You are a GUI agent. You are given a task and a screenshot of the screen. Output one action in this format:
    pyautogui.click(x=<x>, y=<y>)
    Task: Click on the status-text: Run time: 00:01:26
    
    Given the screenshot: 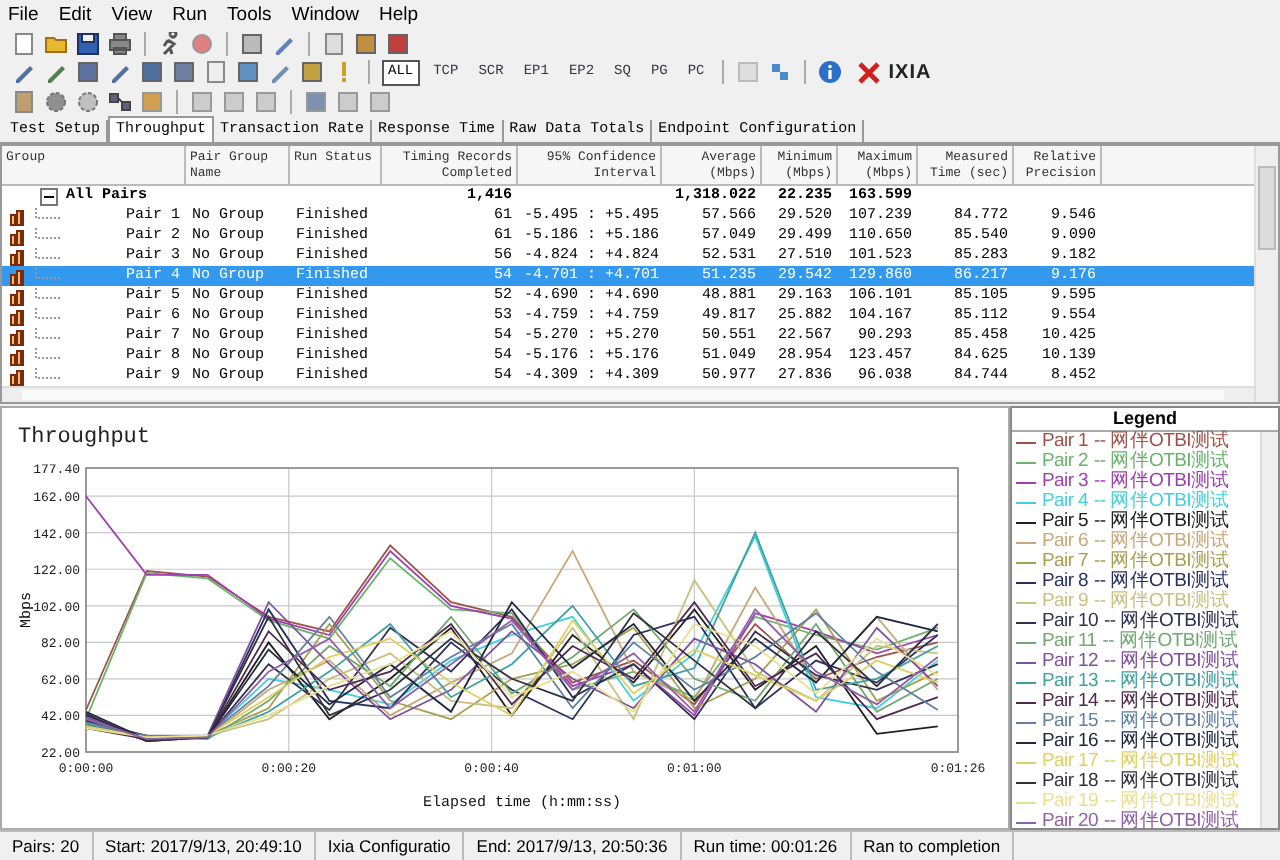 What is the action you would take?
    pyautogui.click(x=766, y=846)
    